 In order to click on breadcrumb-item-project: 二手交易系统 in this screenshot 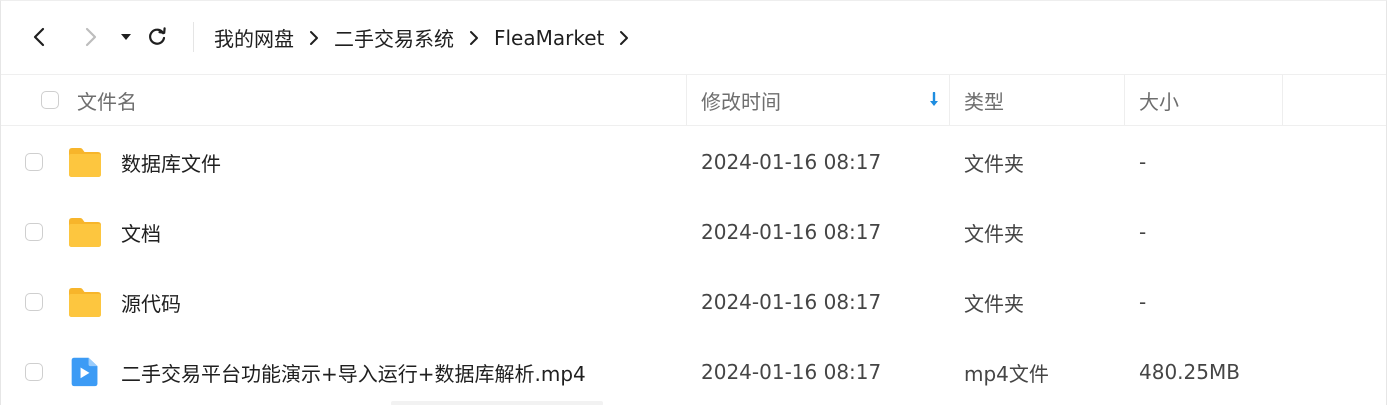, I will do `click(394, 37)`.